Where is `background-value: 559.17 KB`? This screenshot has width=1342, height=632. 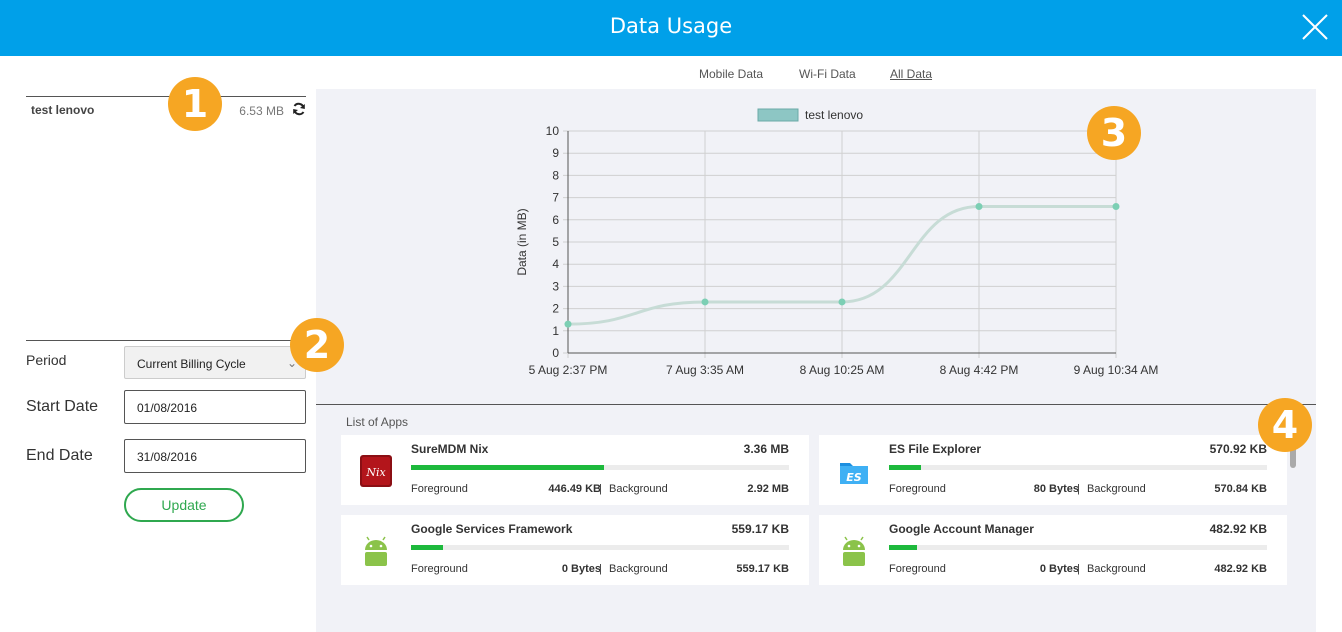
background-value: 559.17 KB is located at coordinates (762, 569).